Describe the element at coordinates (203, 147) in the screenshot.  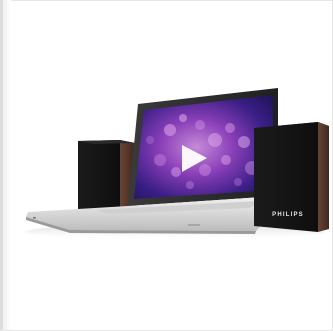
I see `laptop-screen` at that location.